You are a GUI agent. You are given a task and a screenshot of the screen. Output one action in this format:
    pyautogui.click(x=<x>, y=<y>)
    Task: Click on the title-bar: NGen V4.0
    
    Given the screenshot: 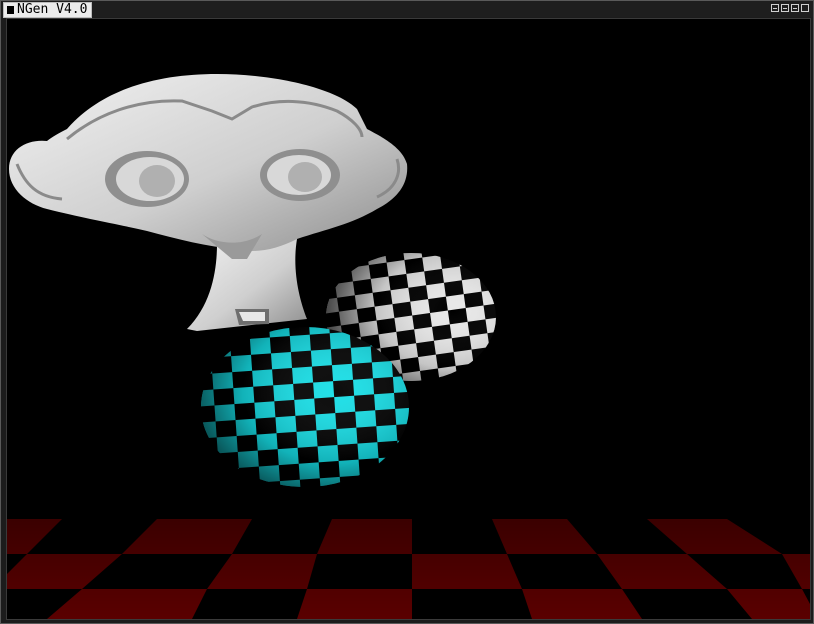 What is the action you would take?
    pyautogui.click(x=407, y=9)
    